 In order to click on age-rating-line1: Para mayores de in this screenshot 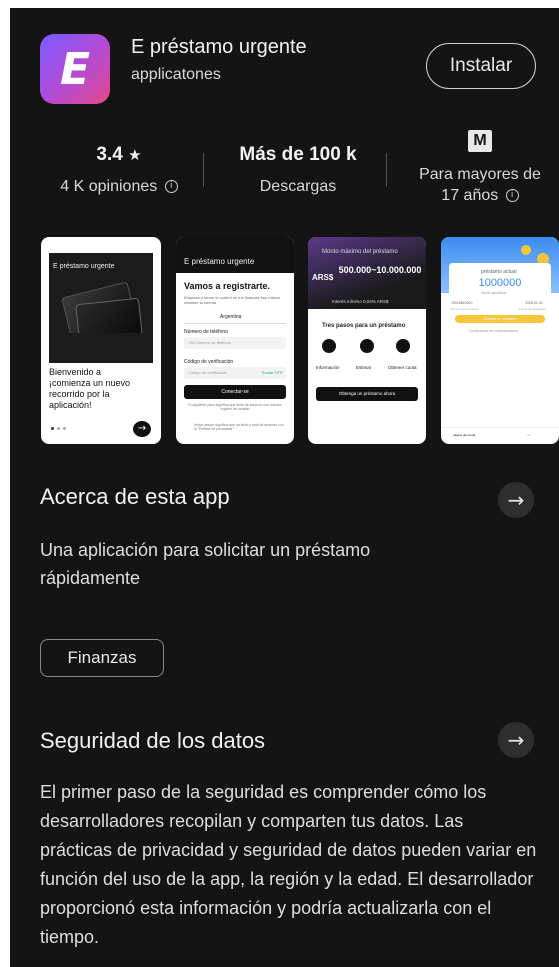, I will do `click(480, 174)`.